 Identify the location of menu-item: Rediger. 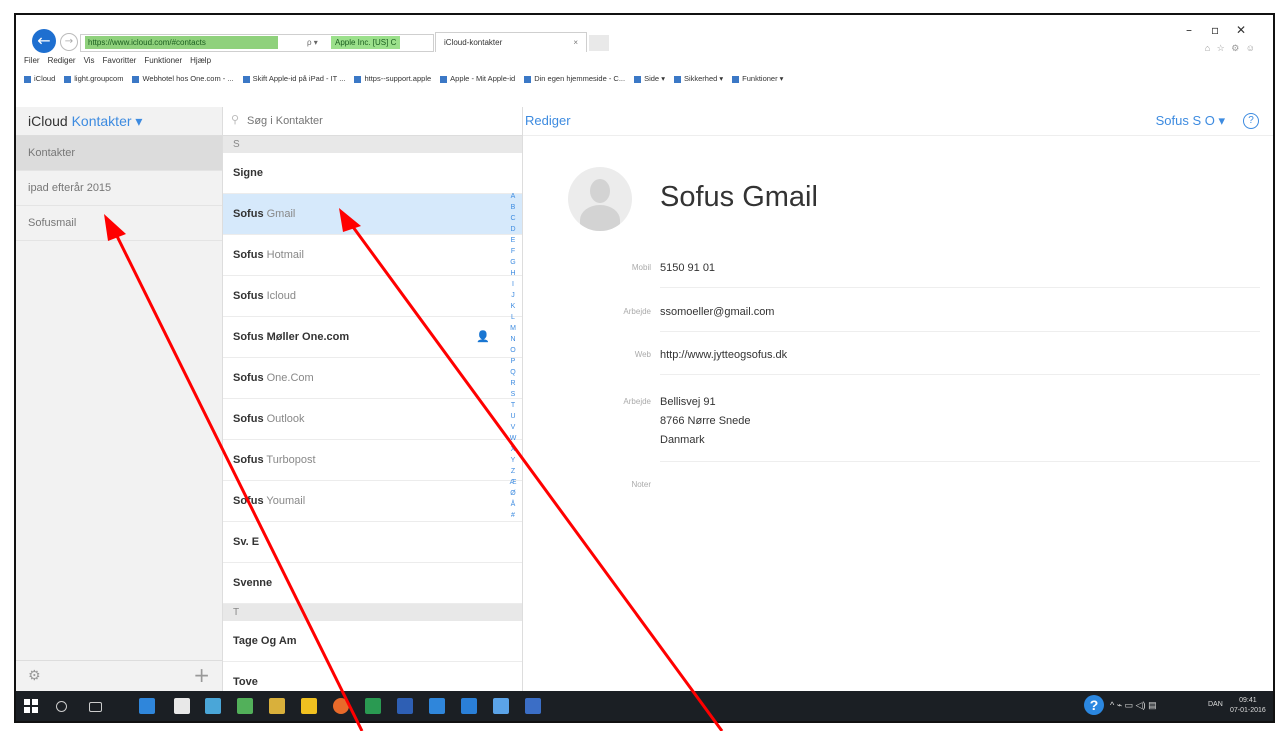
(62, 60).